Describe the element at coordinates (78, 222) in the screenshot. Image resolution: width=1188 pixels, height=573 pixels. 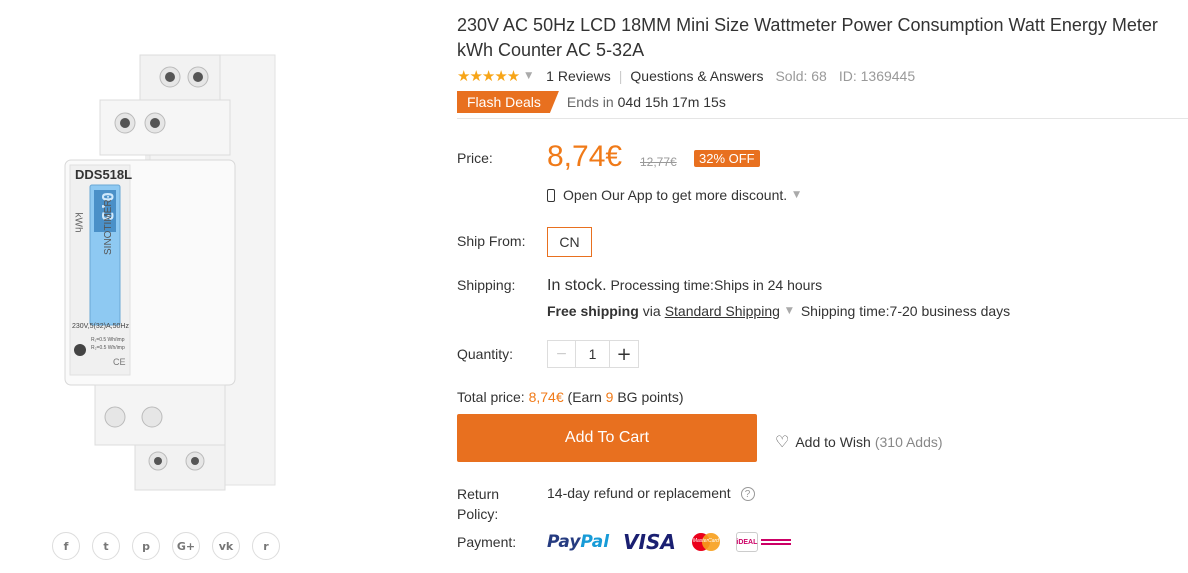
I see `meter-unit-label: kWh` at that location.